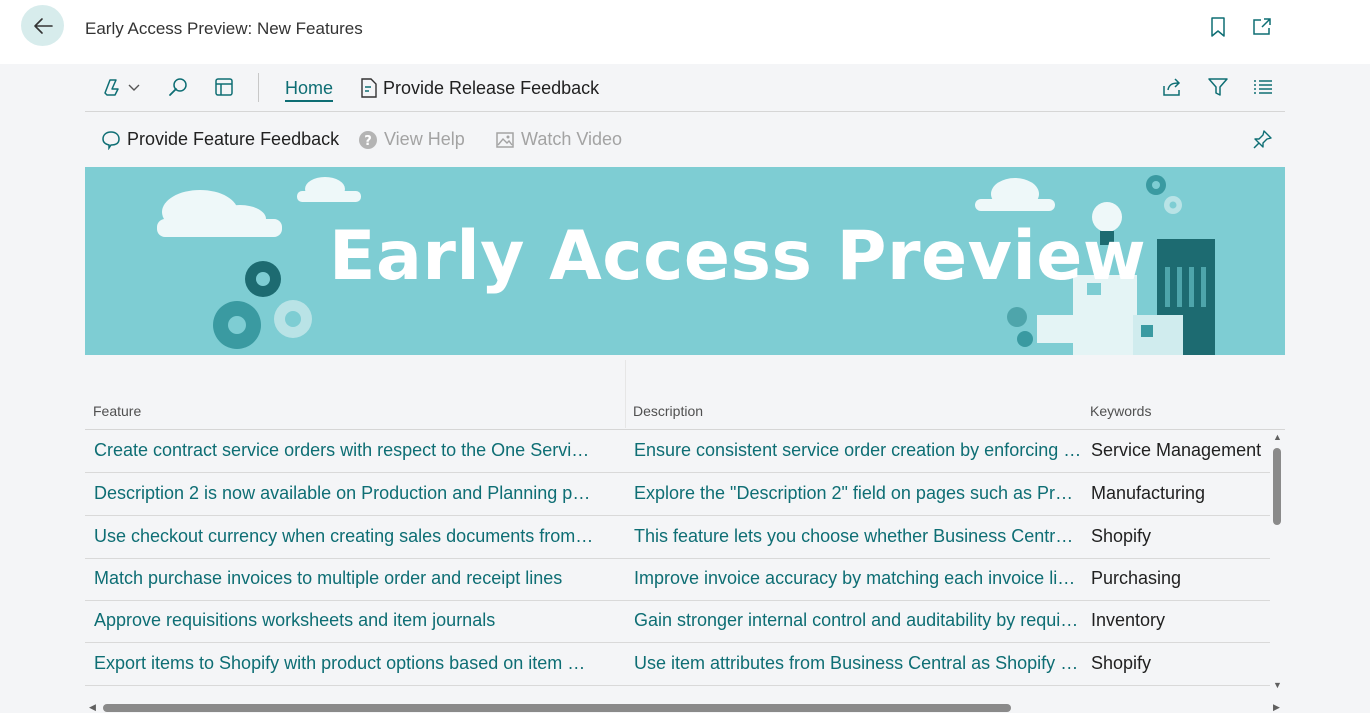 This screenshot has width=1370, height=713. Describe the element at coordinates (111, 87) in the screenshot. I see `copilot-icon` at that location.